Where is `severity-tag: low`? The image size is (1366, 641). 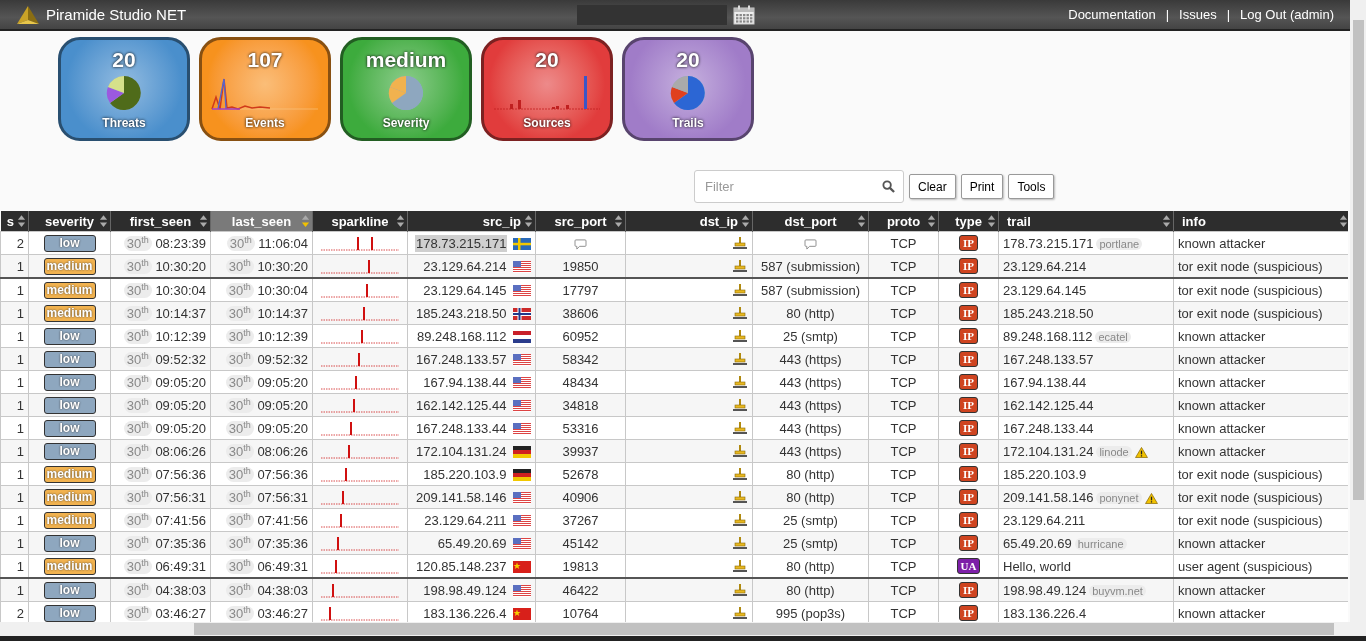
severity-tag: low is located at coordinates (69, 543).